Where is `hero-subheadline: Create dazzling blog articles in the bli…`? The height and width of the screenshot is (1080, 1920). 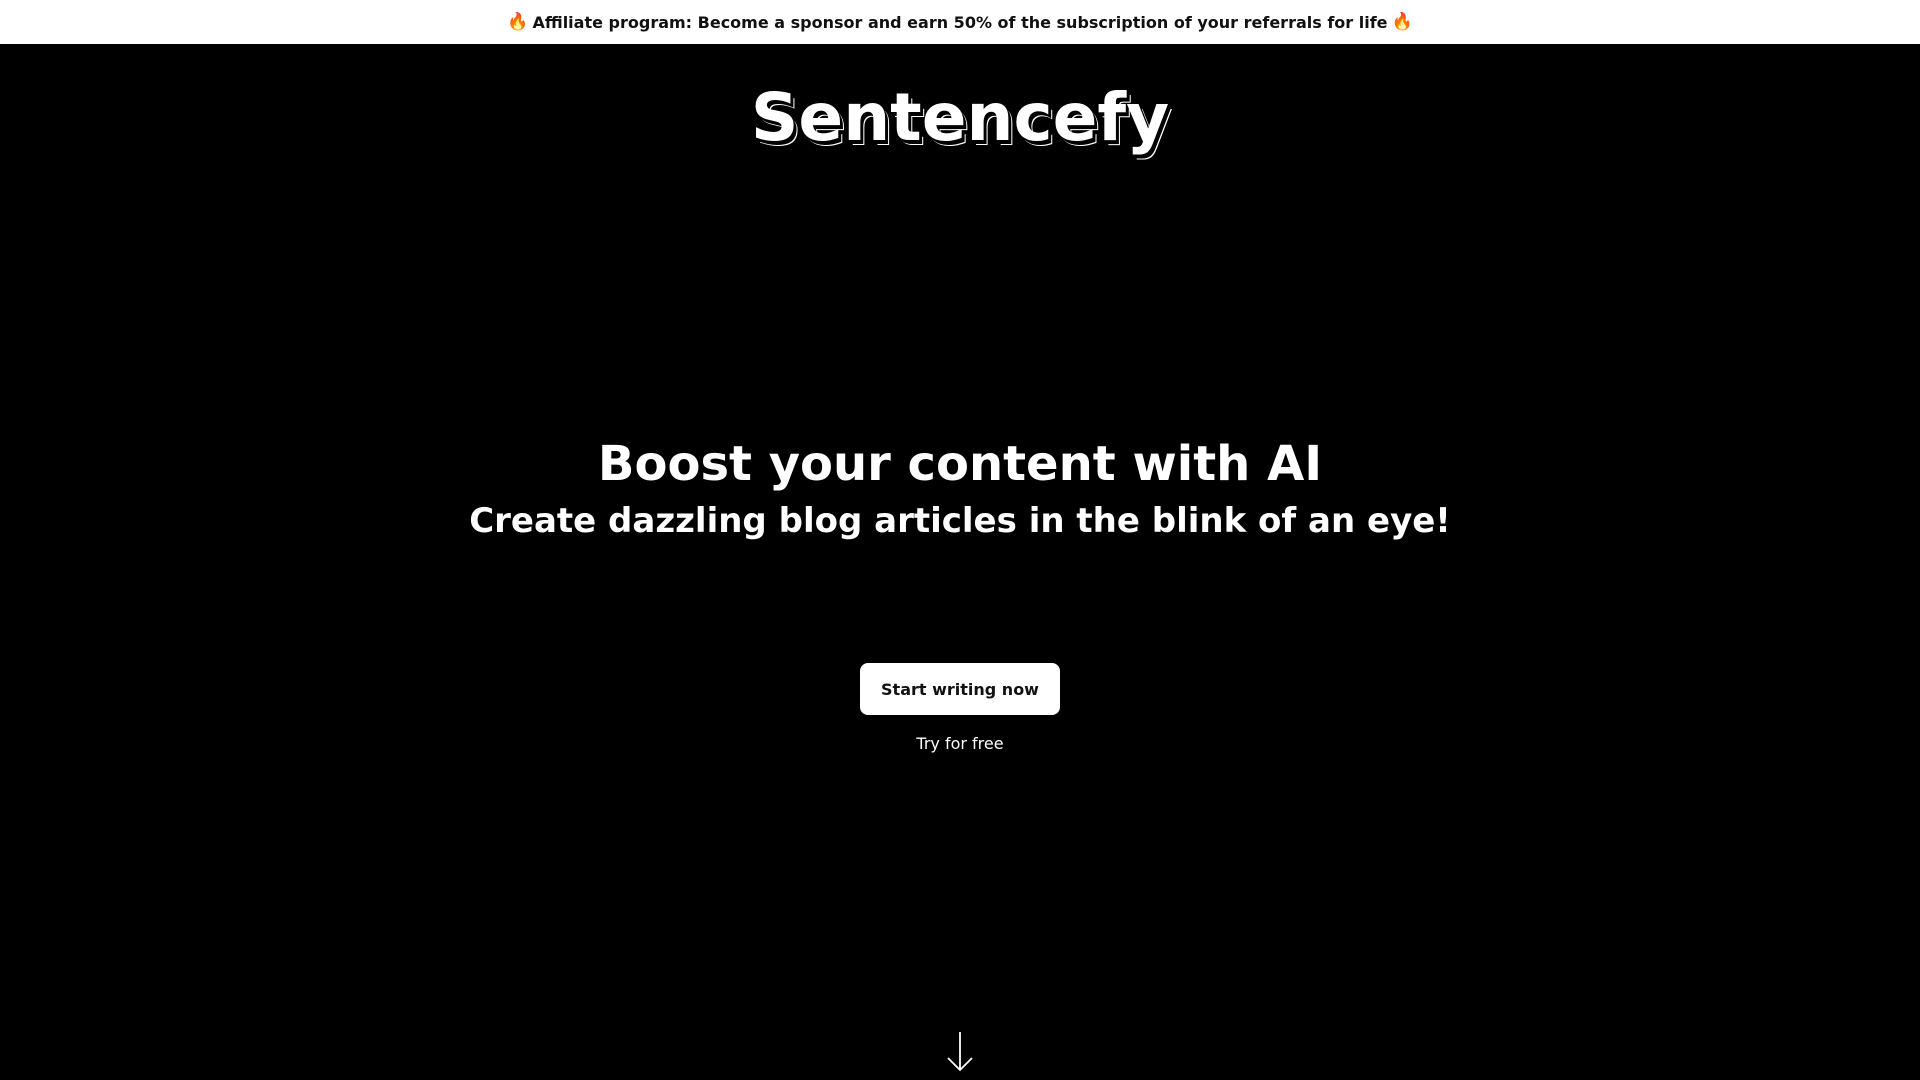 hero-subheadline: Create dazzling blog articles in the bli… is located at coordinates (960, 521).